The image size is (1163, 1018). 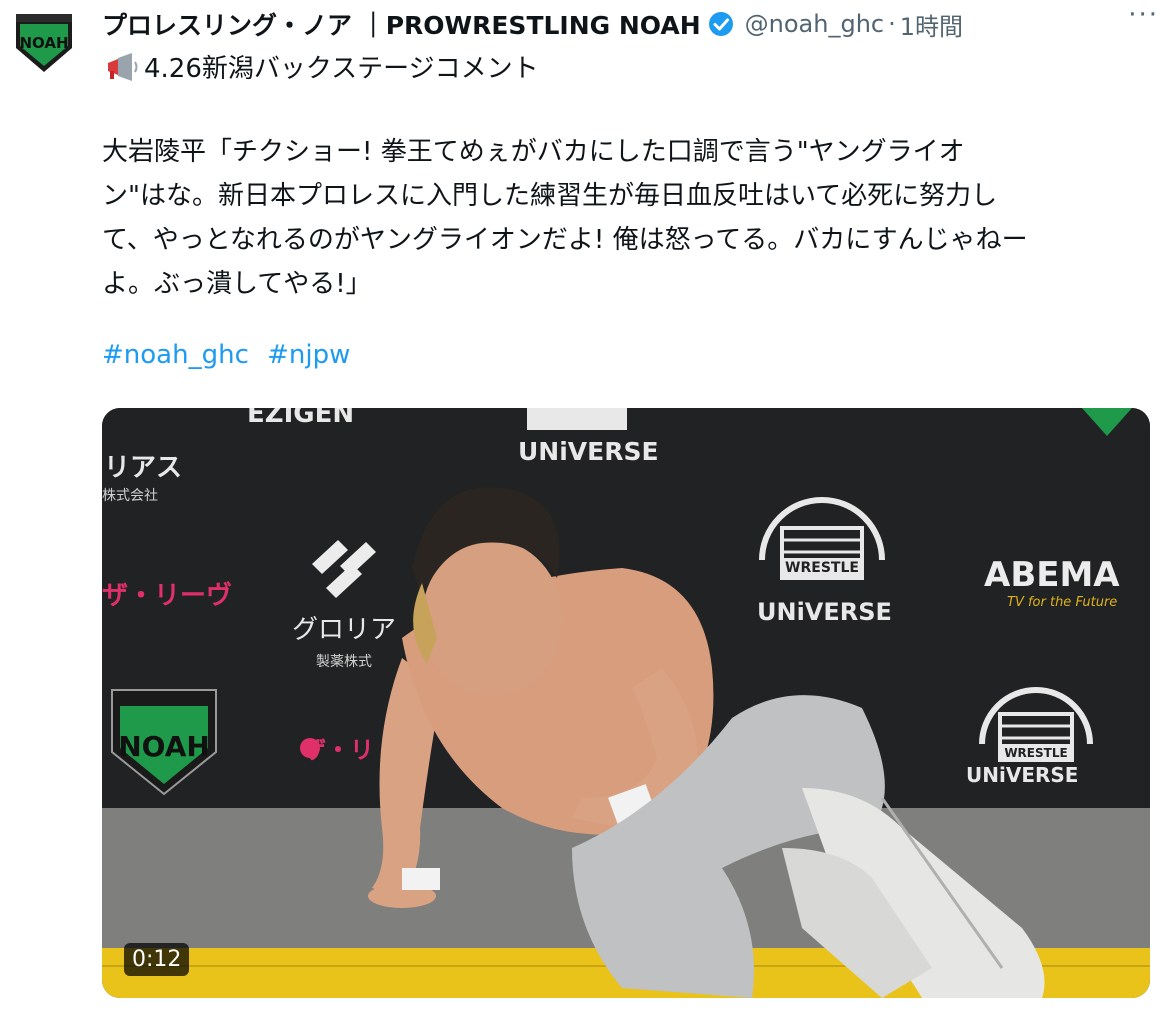 I want to click on noah-logo-icon: NOAH, so click(x=44, y=43).